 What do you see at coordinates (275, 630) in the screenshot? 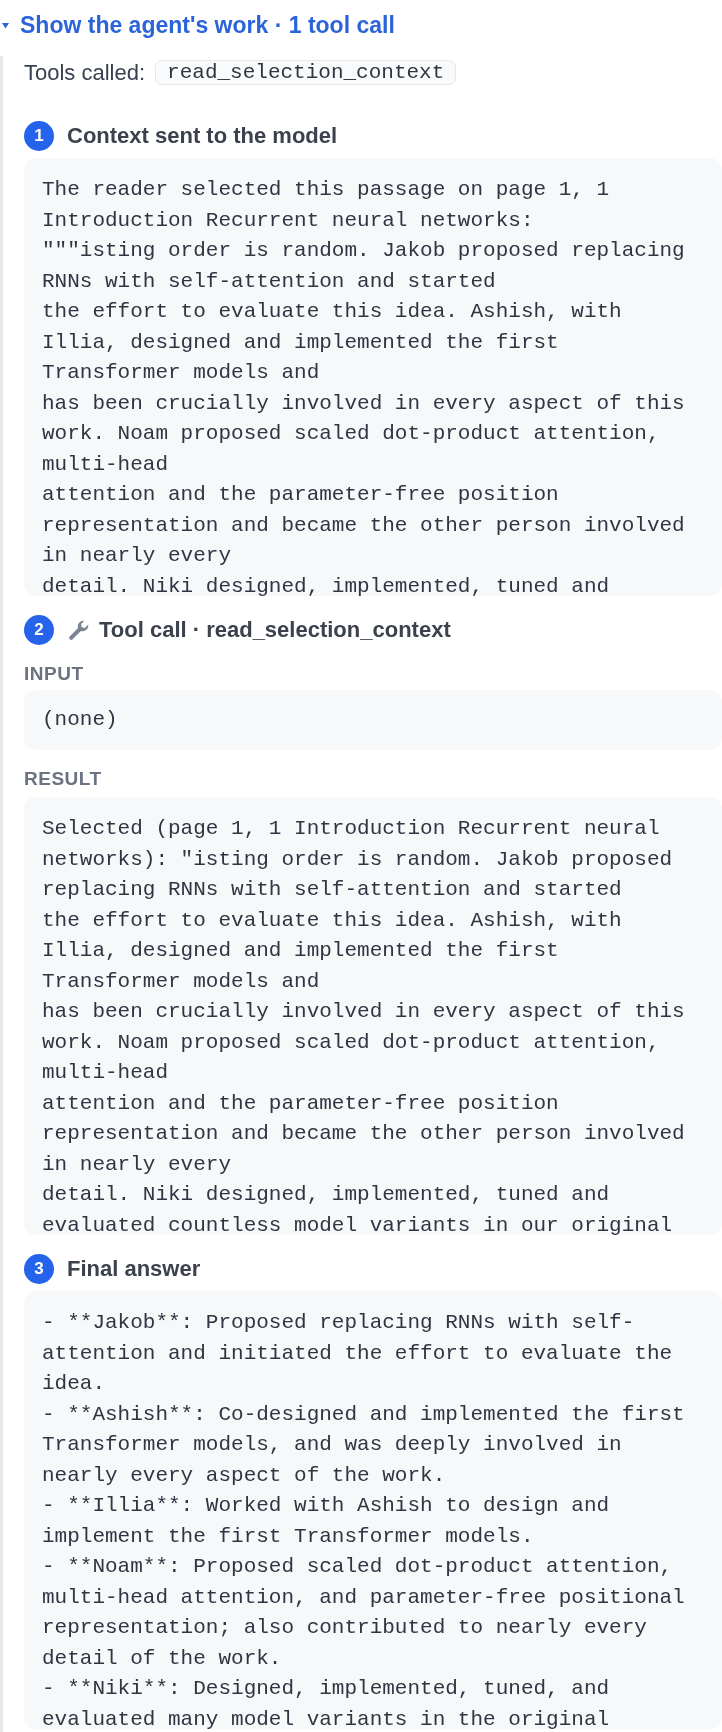
I see `step-title: Tool call · read_selection_context` at bounding box center [275, 630].